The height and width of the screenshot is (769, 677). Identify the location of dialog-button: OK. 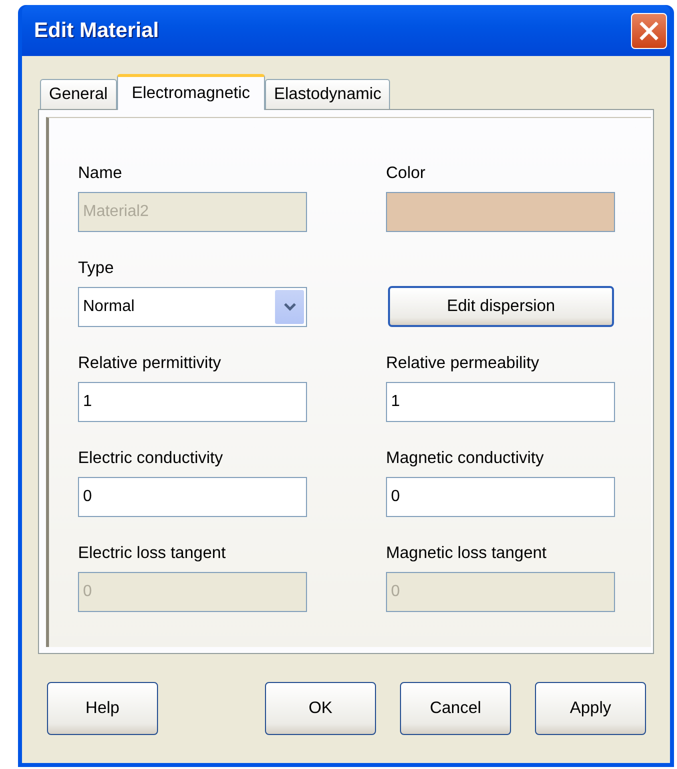
(320, 708).